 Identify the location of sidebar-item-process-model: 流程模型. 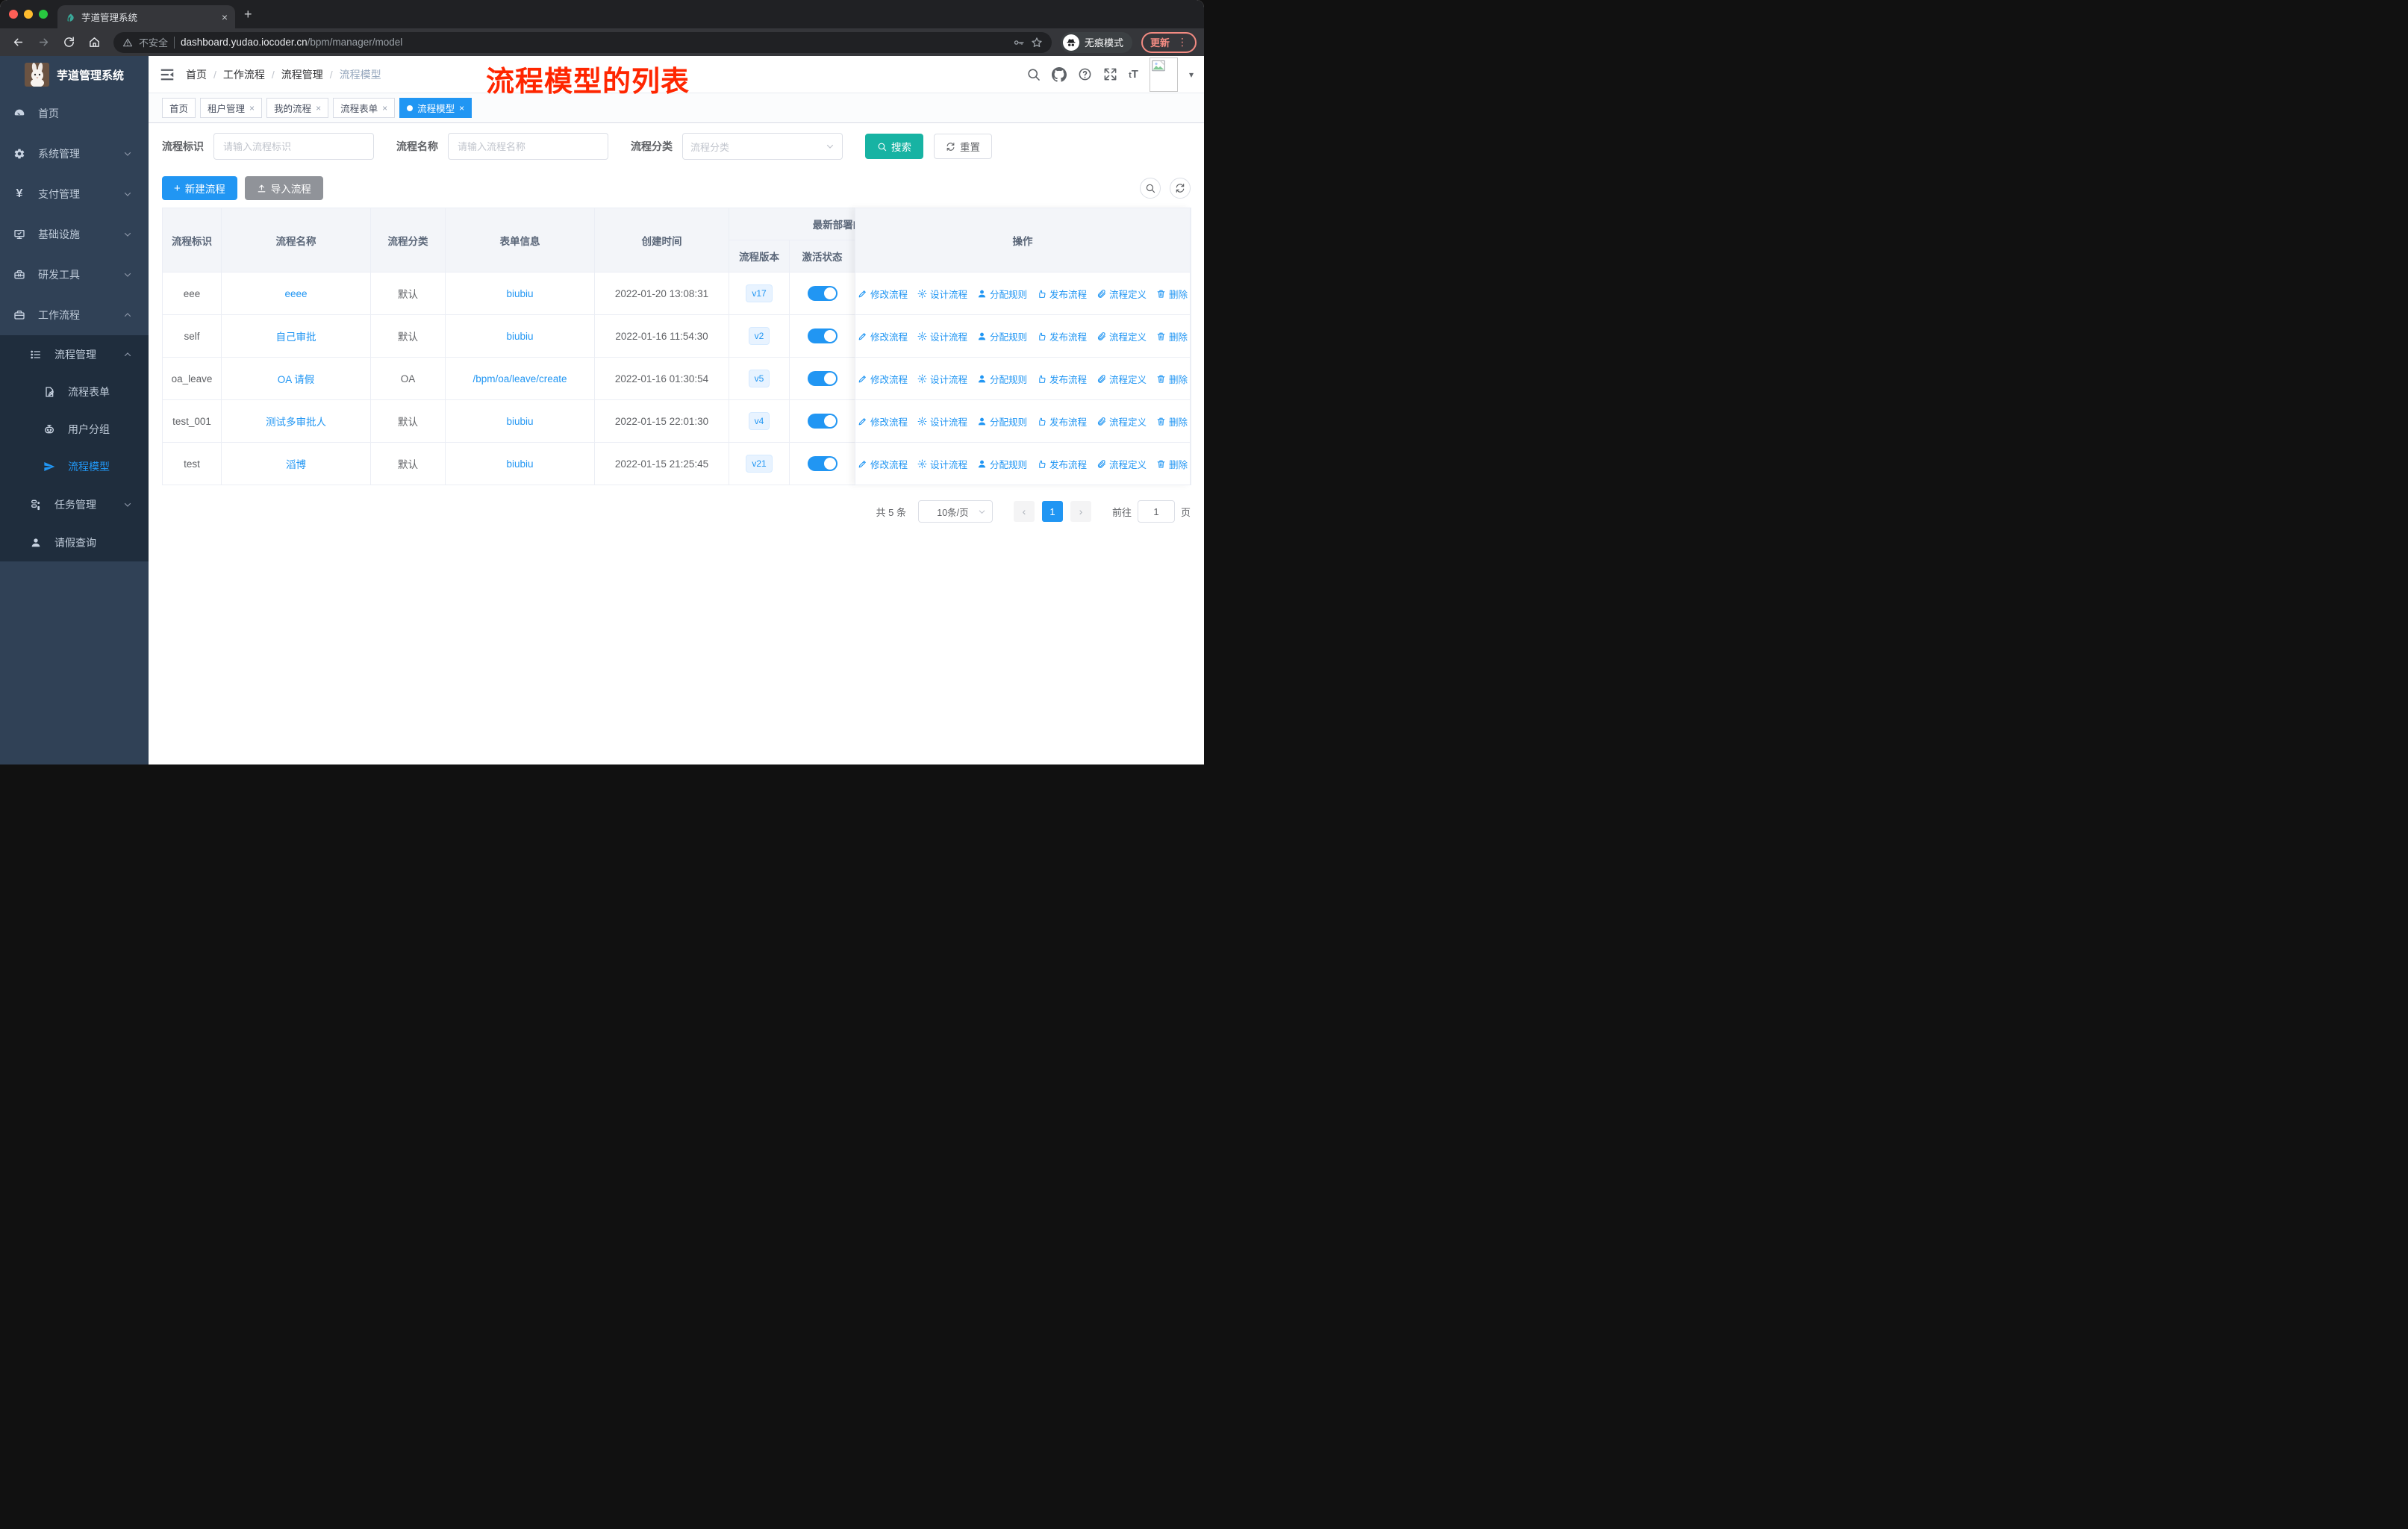
(74, 466).